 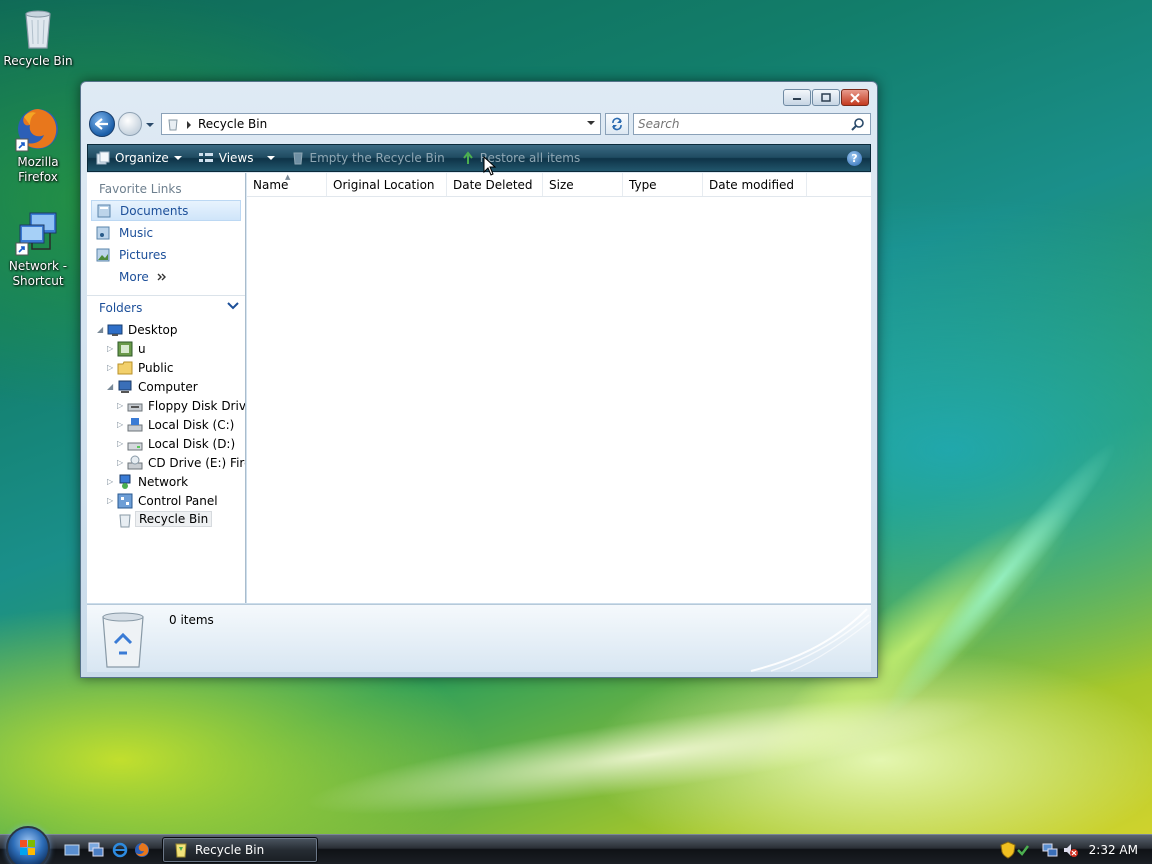 I want to click on tree-item-label: Public, so click(x=156, y=367).